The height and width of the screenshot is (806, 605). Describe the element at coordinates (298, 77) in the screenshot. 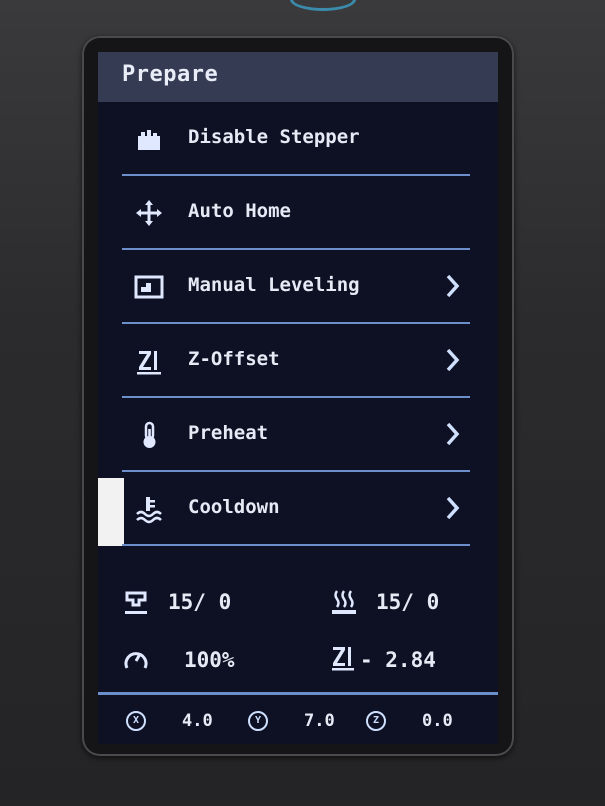

I see `title-bar: Prepare` at that location.